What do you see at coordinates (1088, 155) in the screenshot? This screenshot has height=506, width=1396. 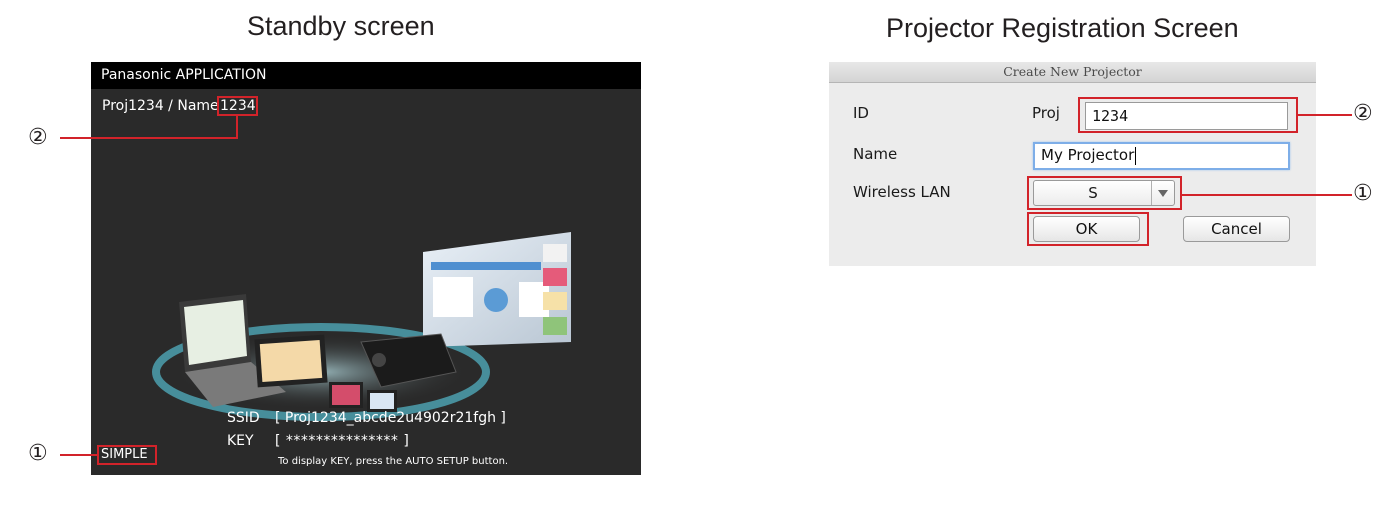 I see `name-input-text: My Projector` at bounding box center [1088, 155].